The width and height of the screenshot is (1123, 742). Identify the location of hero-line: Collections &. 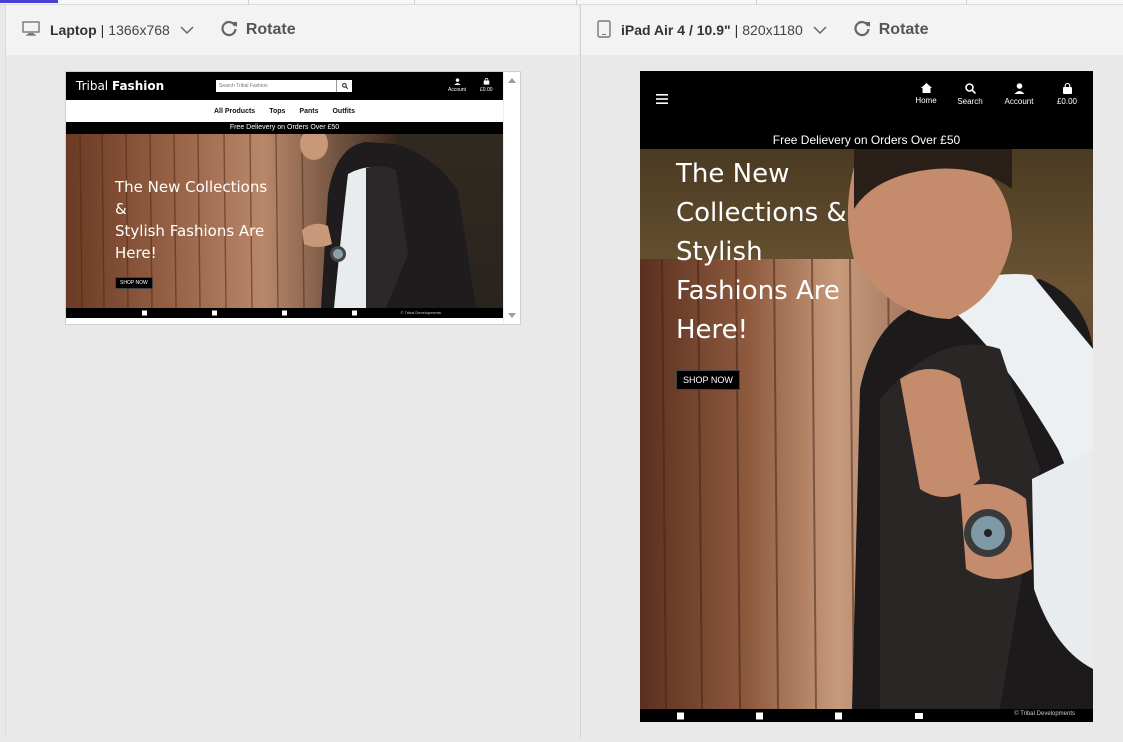
(761, 213).